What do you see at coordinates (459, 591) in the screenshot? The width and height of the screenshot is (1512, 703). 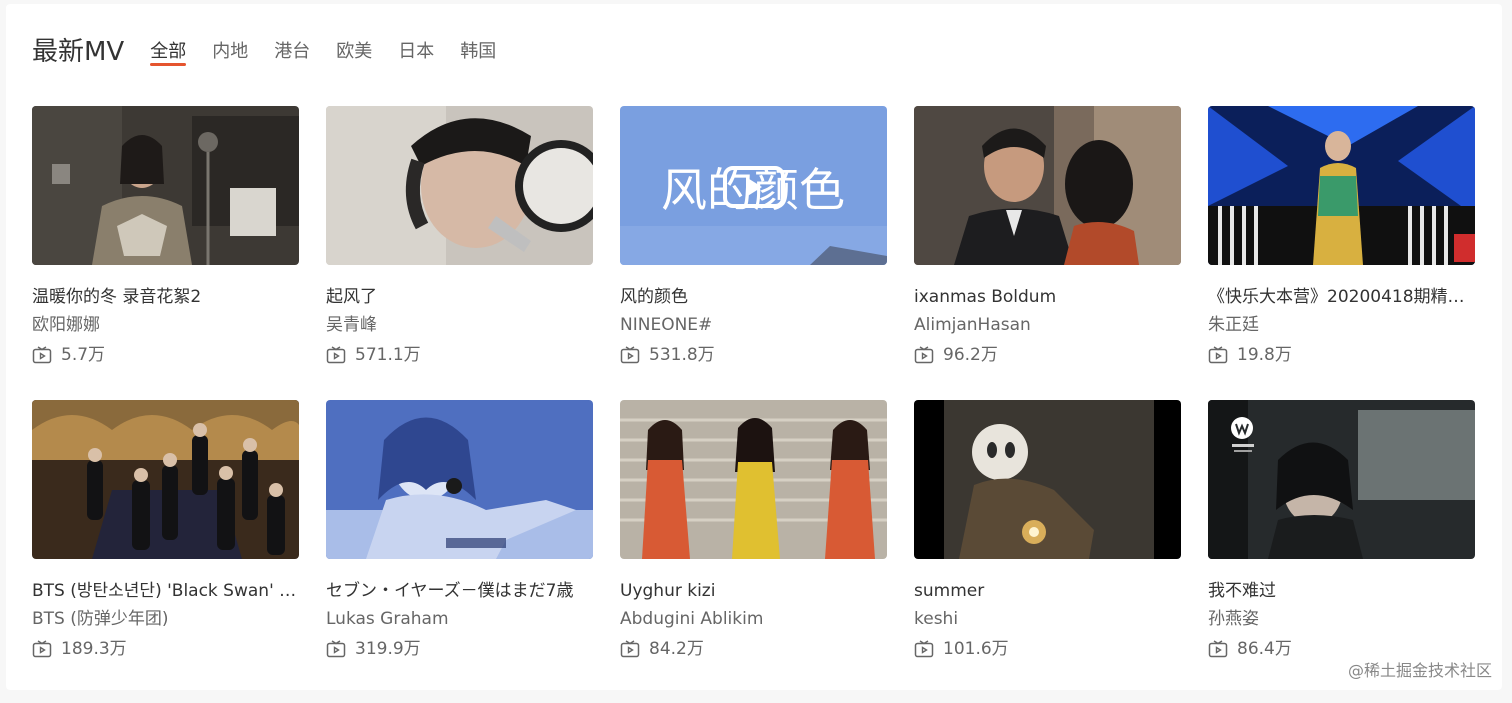 I see `mv-title: セブン・イヤーズ－僕はまだ7歳` at bounding box center [459, 591].